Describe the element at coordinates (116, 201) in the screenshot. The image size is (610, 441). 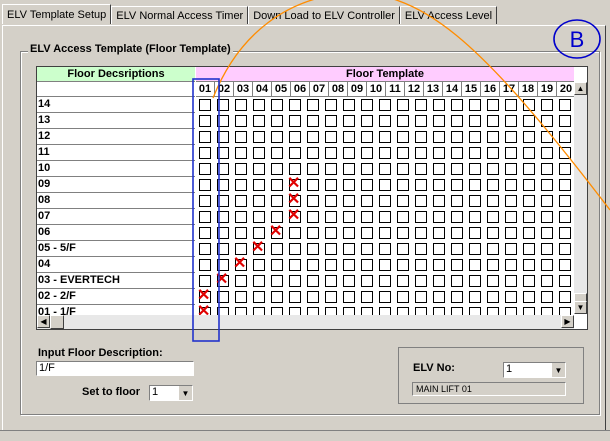
I see `floor-row-label: 08` at that location.